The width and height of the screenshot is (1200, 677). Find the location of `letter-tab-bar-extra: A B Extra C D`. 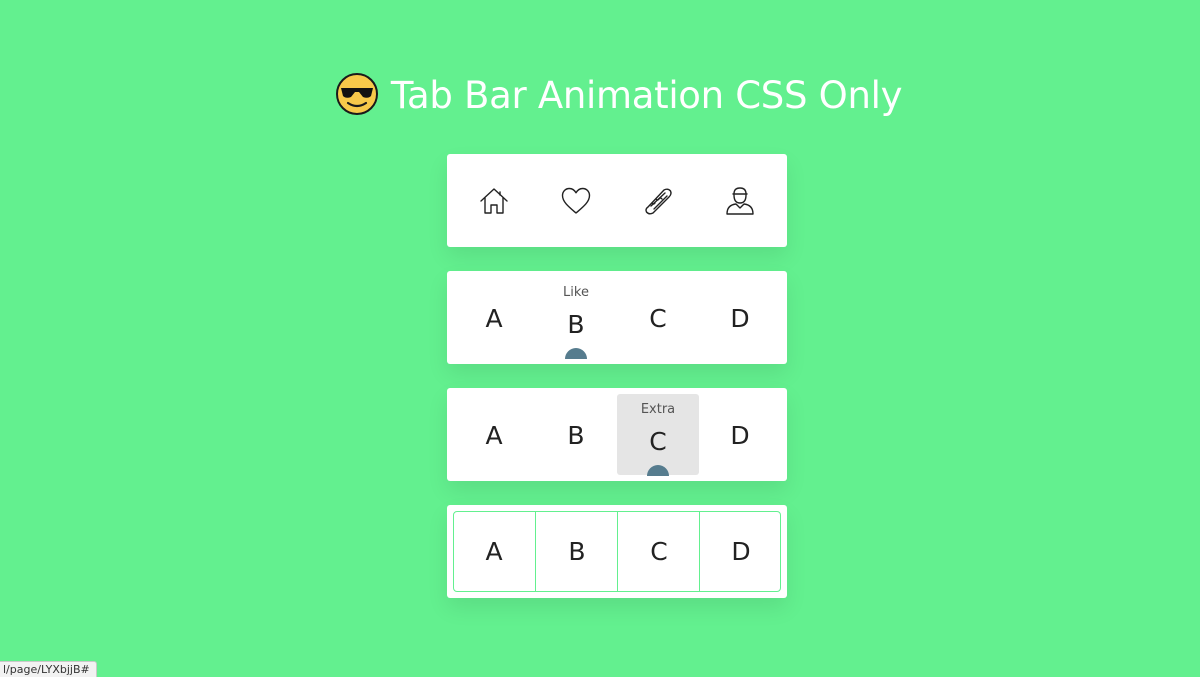

letter-tab-bar-extra: A B Extra C D is located at coordinates (617, 434).